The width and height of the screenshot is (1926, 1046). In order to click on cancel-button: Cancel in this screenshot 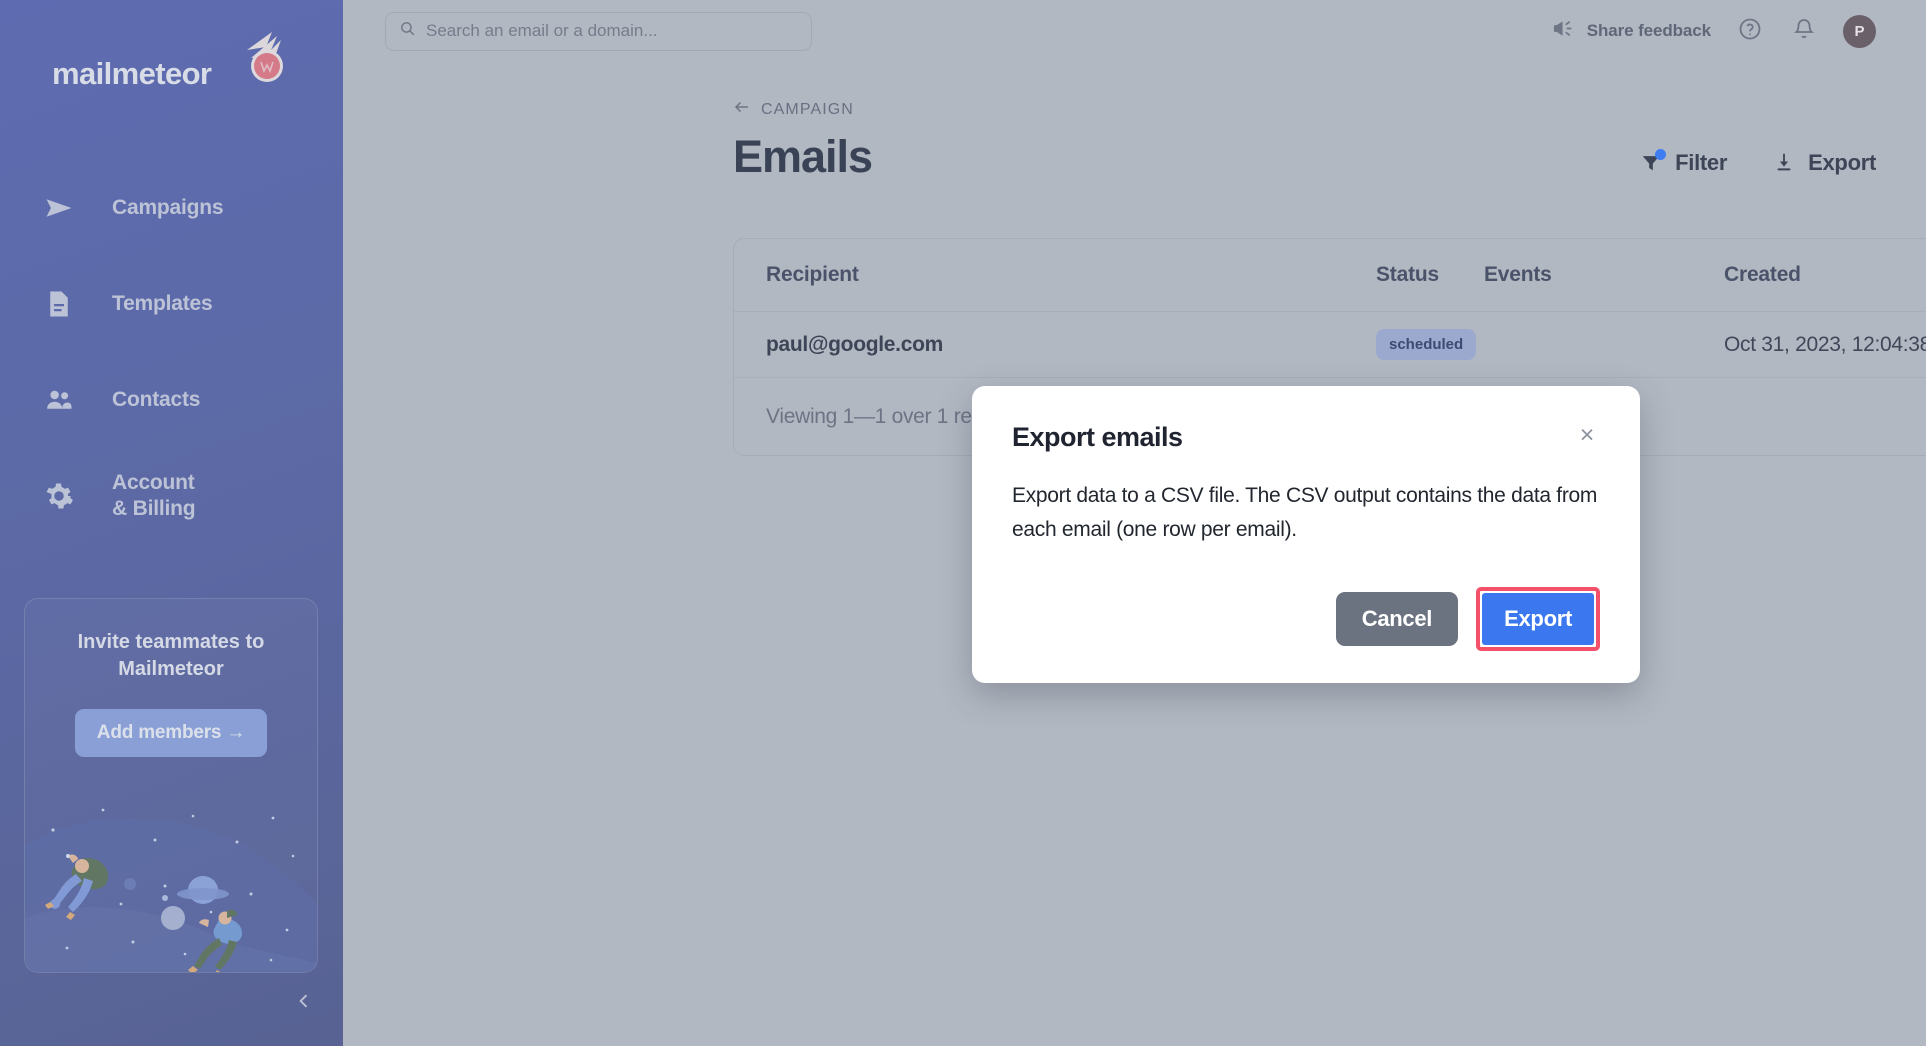, I will do `click(1397, 619)`.